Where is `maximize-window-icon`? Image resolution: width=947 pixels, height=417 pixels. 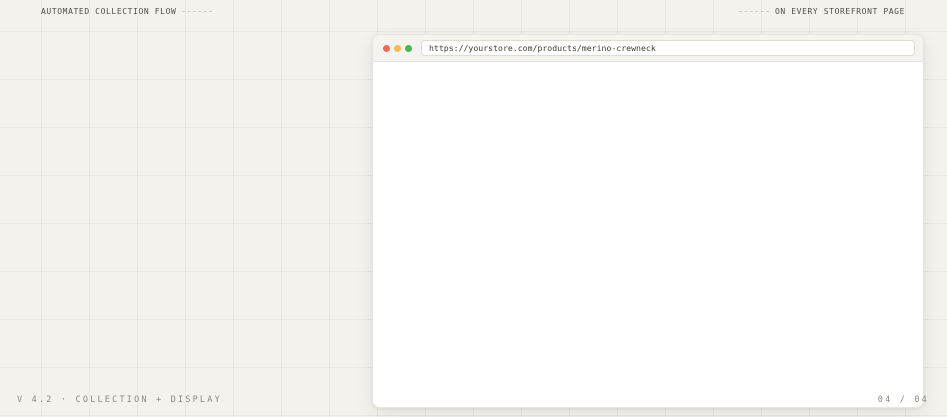
maximize-window-icon is located at coordinates (408, 48).